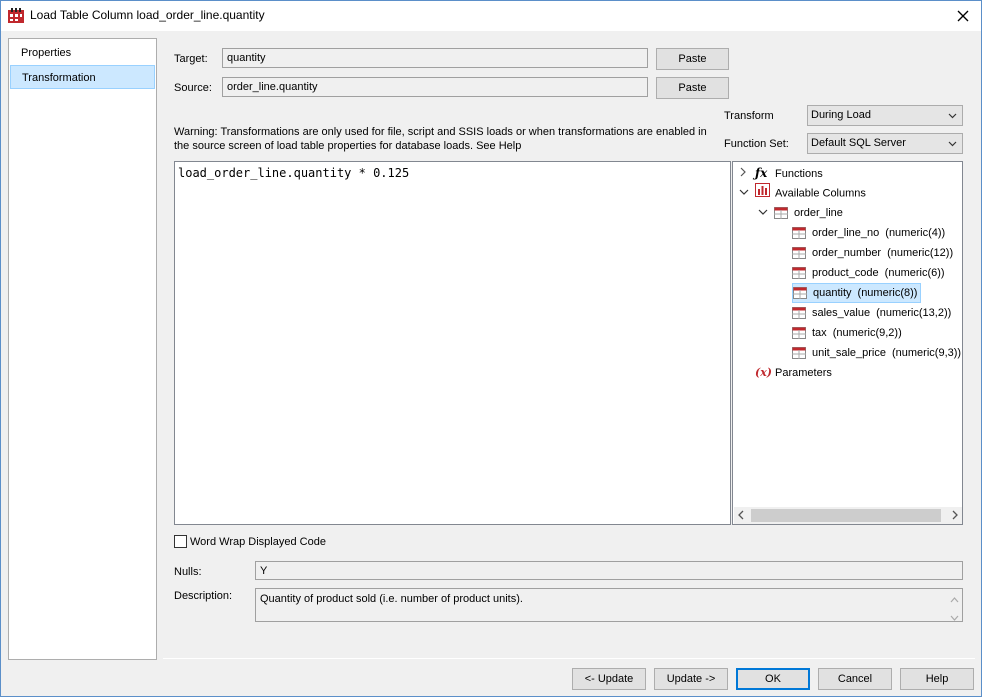  I want to click on tree-column-item: sales_value (numeric(13,2)), so click(873, 313).